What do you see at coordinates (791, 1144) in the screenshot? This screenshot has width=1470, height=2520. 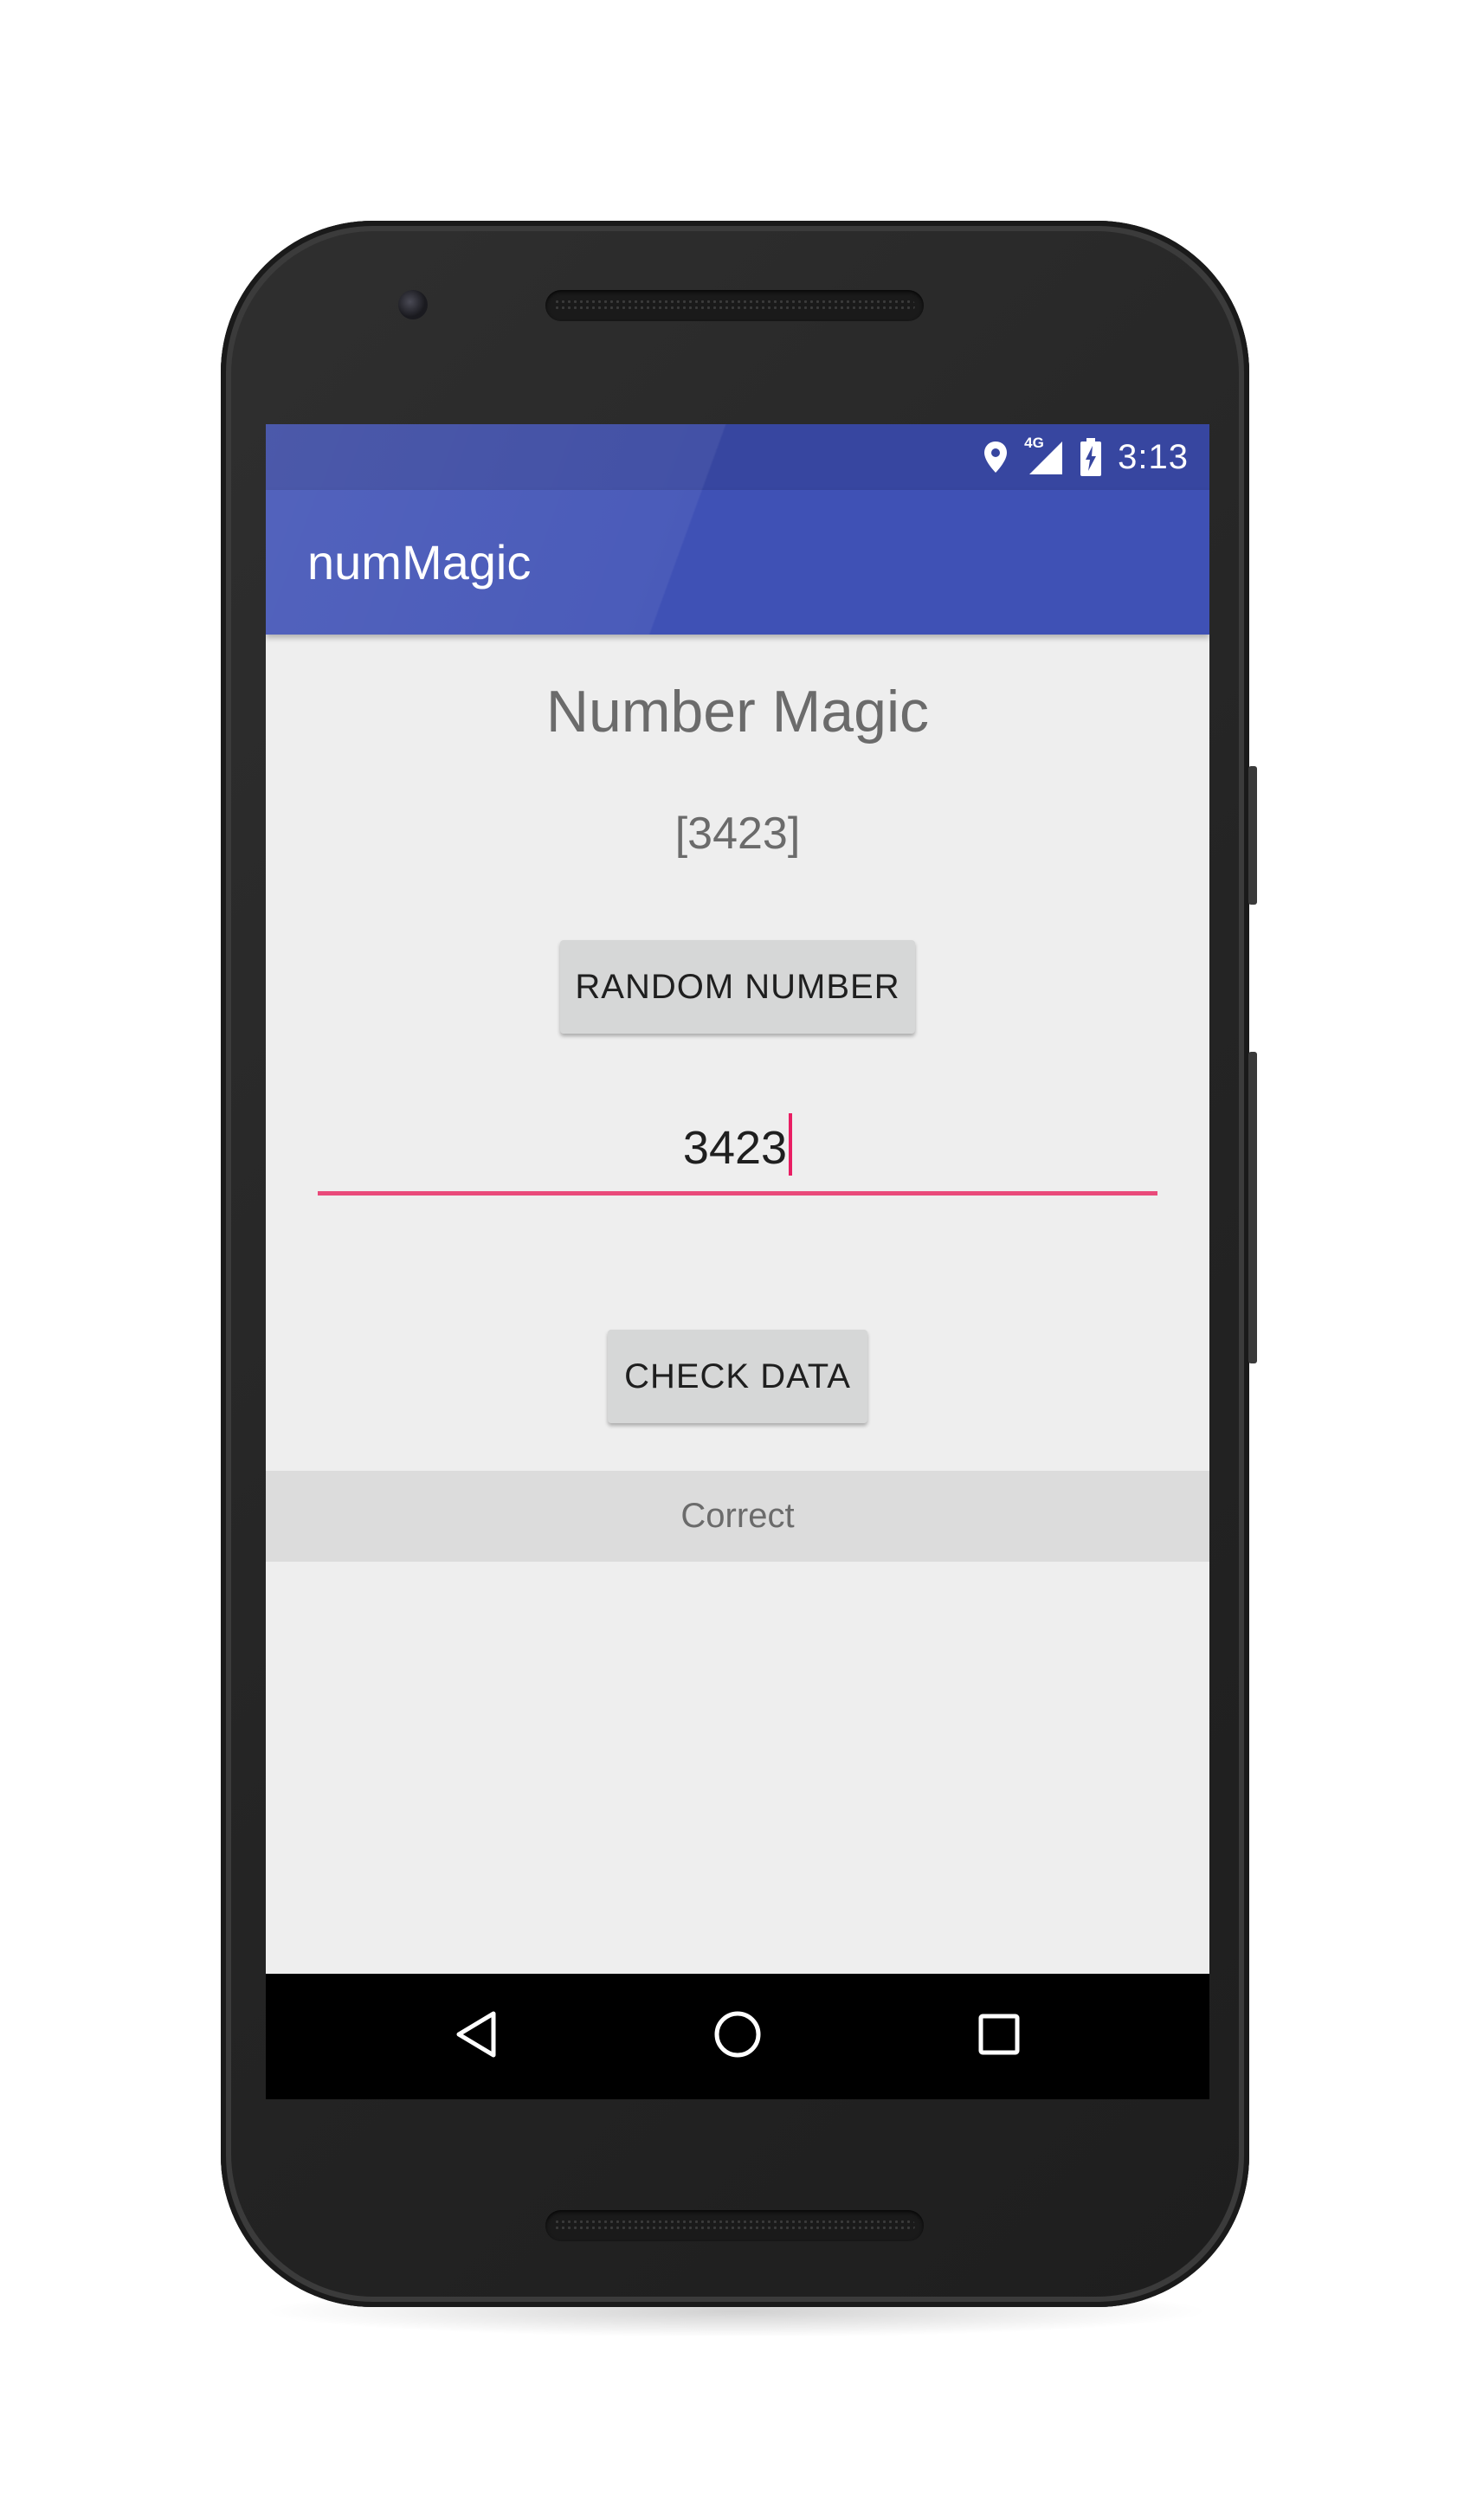 I see `text-caret` at bounding box center [791, 1144].